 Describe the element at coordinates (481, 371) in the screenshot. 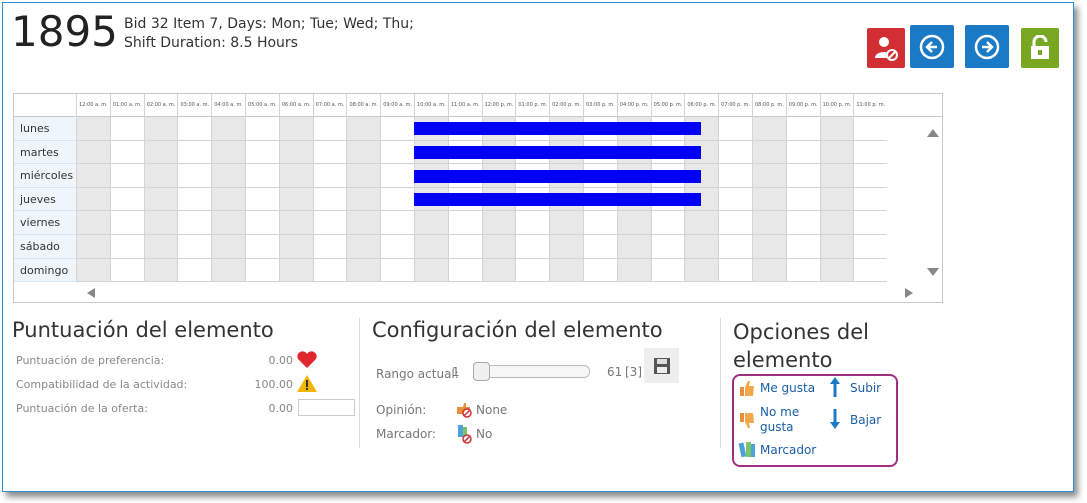

I see `range-slider-handle` at that location.